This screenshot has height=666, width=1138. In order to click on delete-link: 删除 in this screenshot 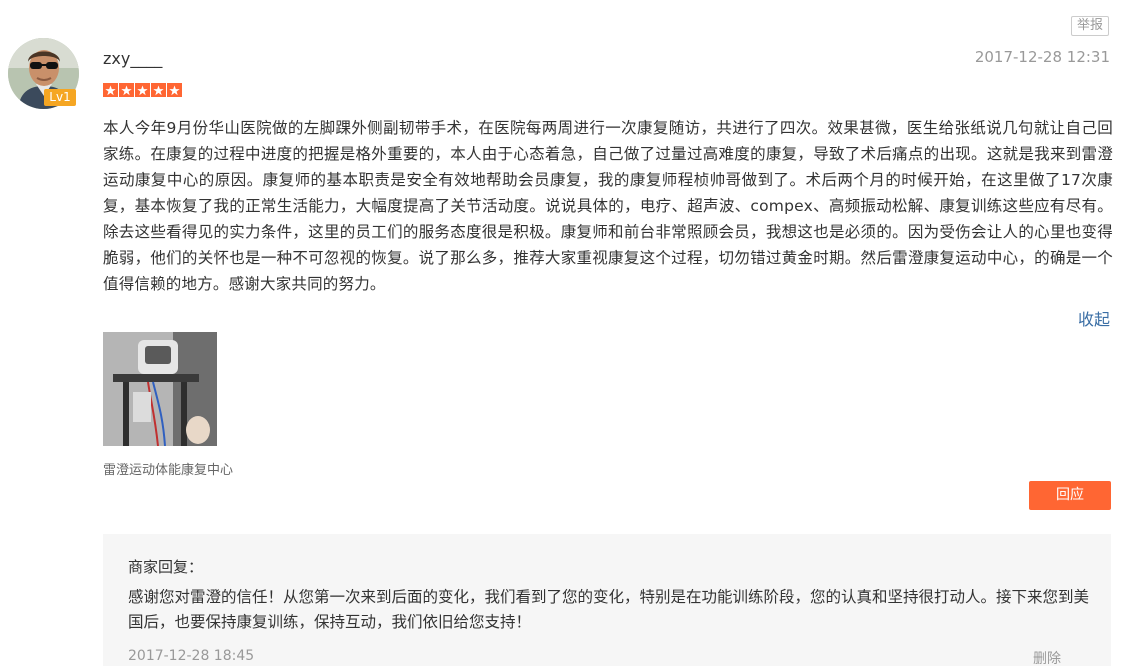, I will do `click(1047, 657)`.